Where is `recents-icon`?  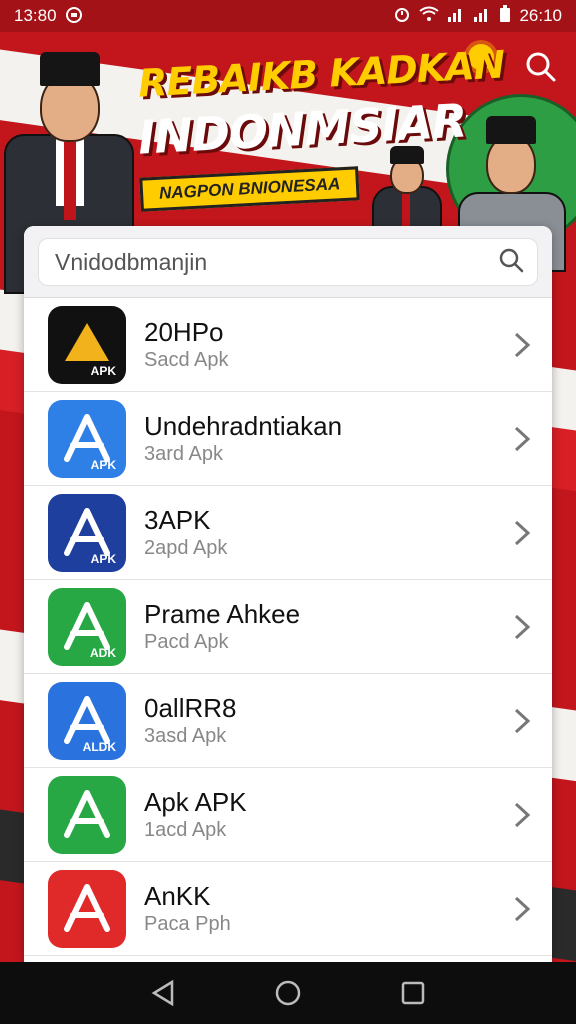 recents-icon is located at coordinates (413, 993).